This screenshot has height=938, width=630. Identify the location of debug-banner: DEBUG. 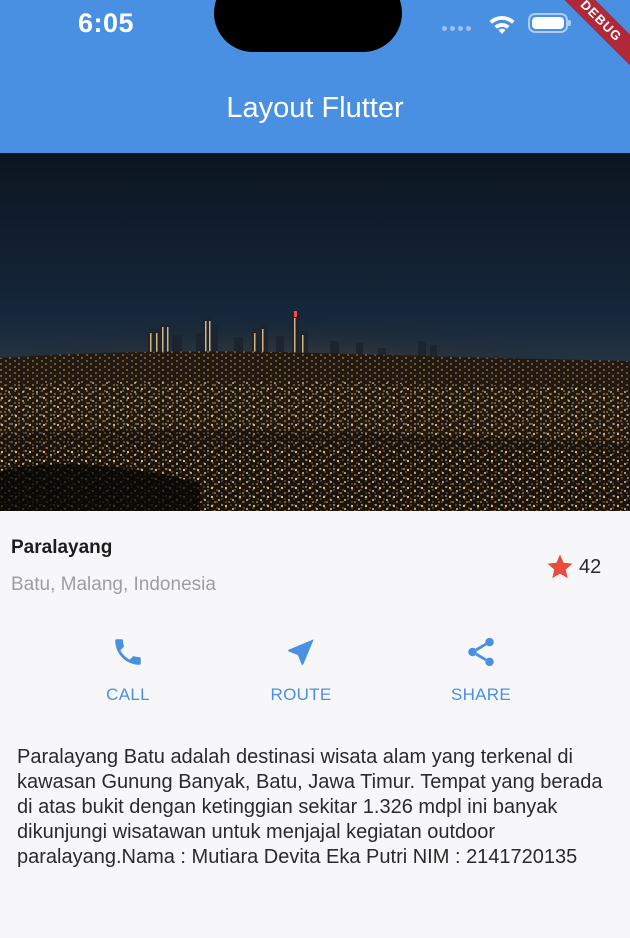
(588, 37).